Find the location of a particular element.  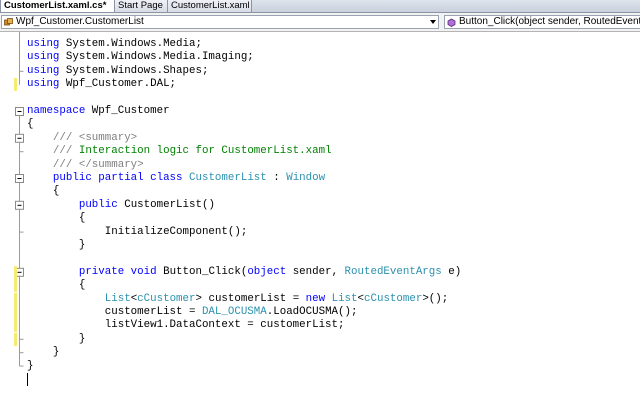

code-token: > customerList = is located at coordinates (250, 298).